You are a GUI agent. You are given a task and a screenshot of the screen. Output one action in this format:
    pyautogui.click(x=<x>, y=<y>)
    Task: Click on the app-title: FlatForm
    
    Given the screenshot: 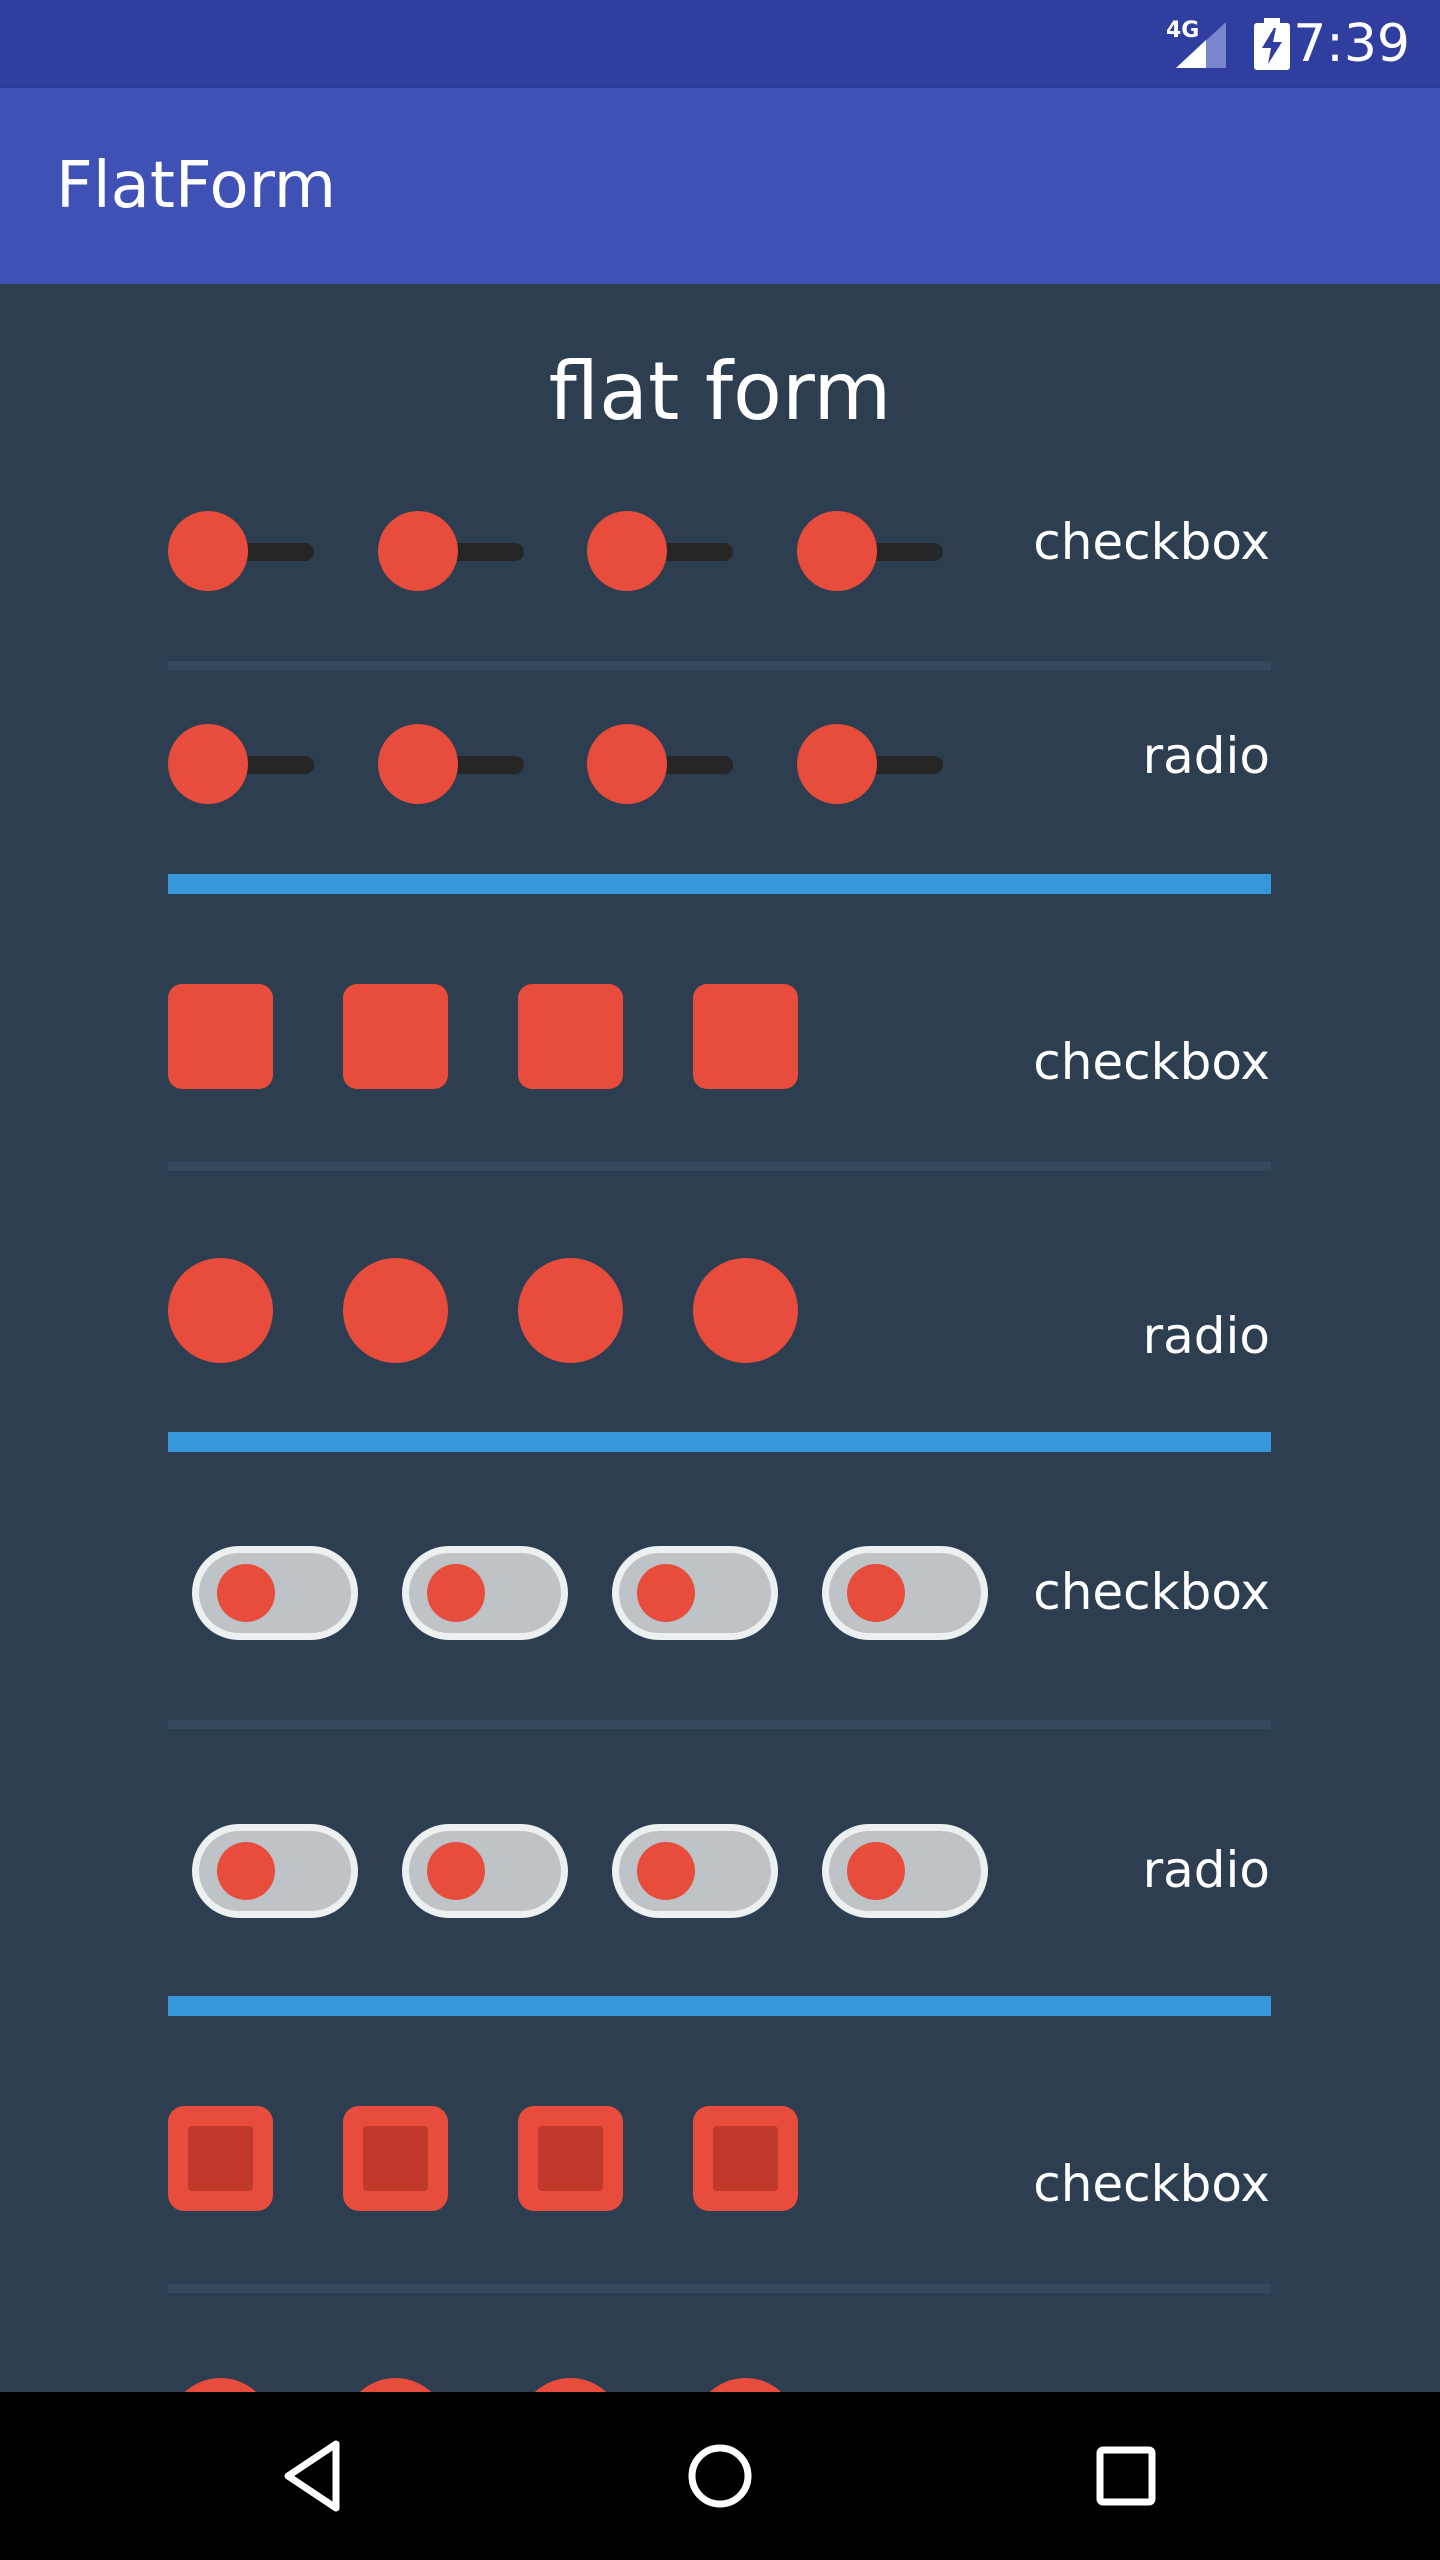 What is the action you would take?
    pyautogui.click(x=196, y=186)
    